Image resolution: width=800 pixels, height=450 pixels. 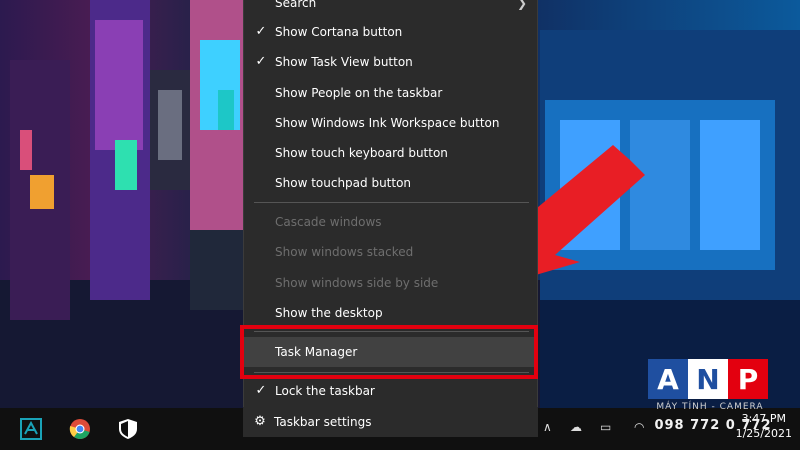 I want to click on menu-item-label: Show windows side by side, so click(x=357, y=283).